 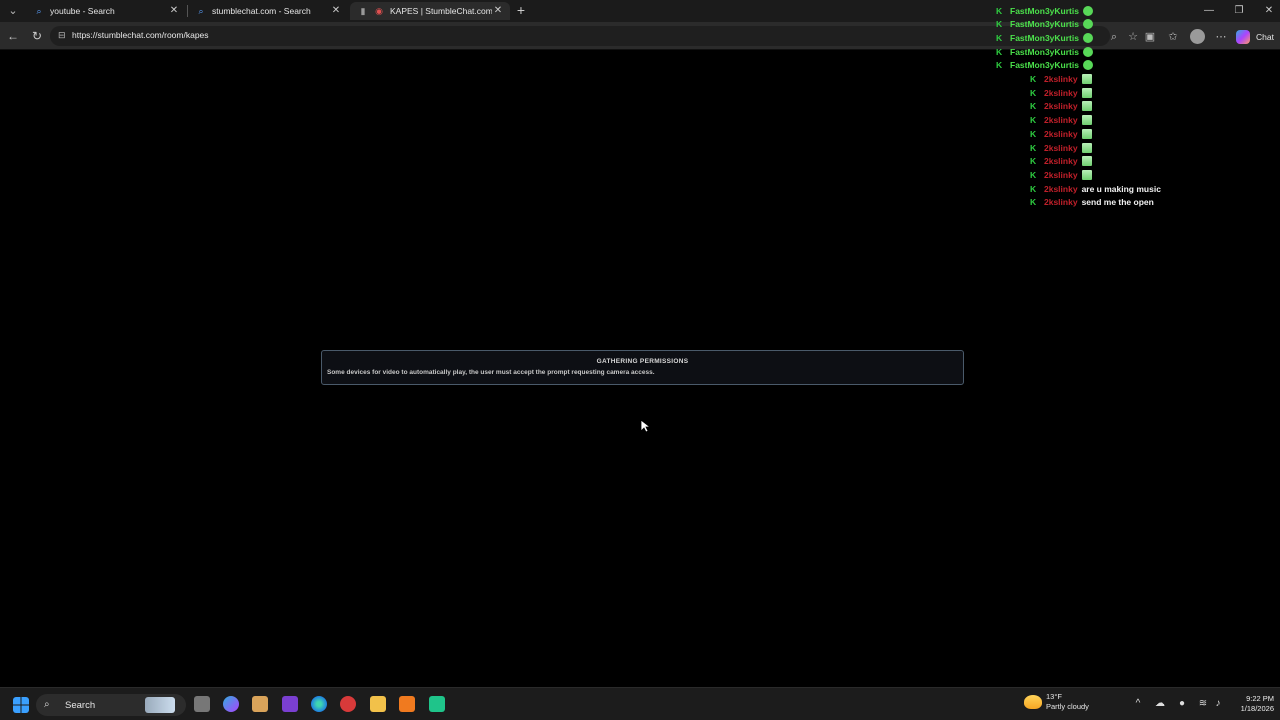 I want to click on clock-date: 1/18/2026, so click(x=1257, y=708).